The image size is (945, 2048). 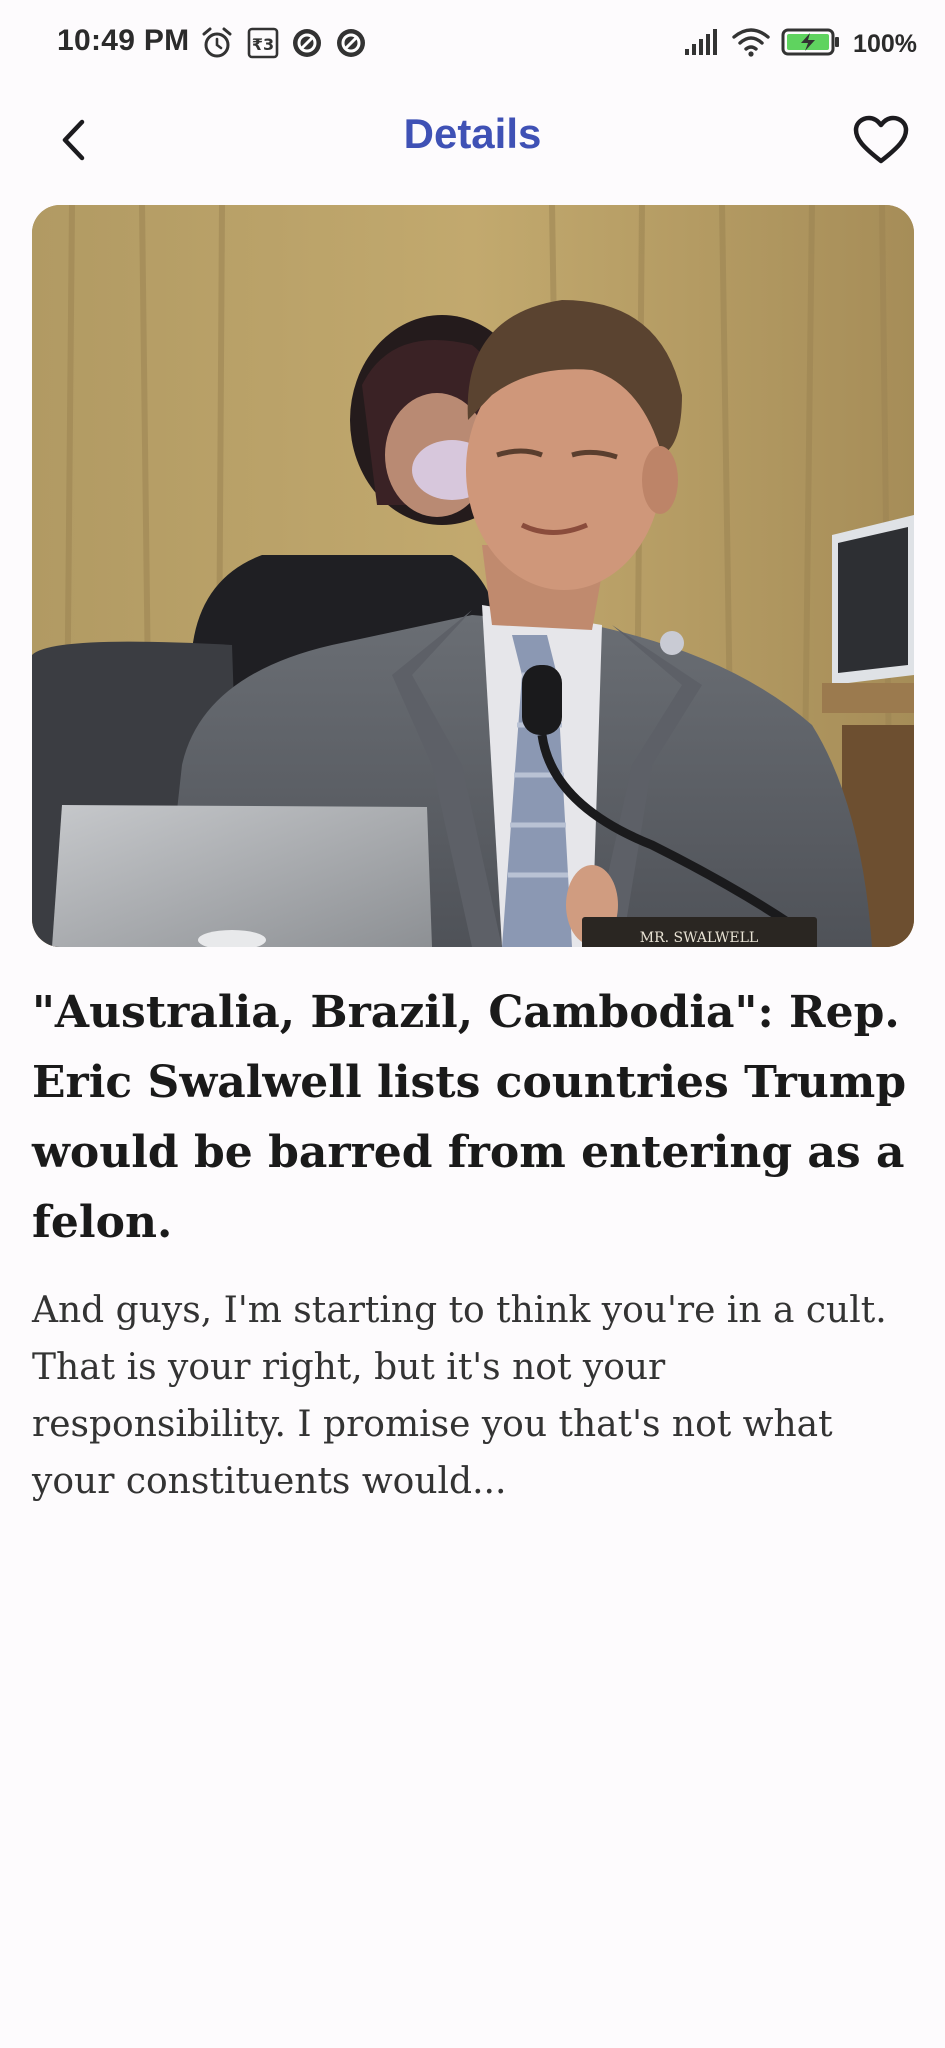 What do you see at coordinates (699, 938) in the screenshot?
I see `nameplate-text: MR. SWALWELL` at bounding box center [699, 938].